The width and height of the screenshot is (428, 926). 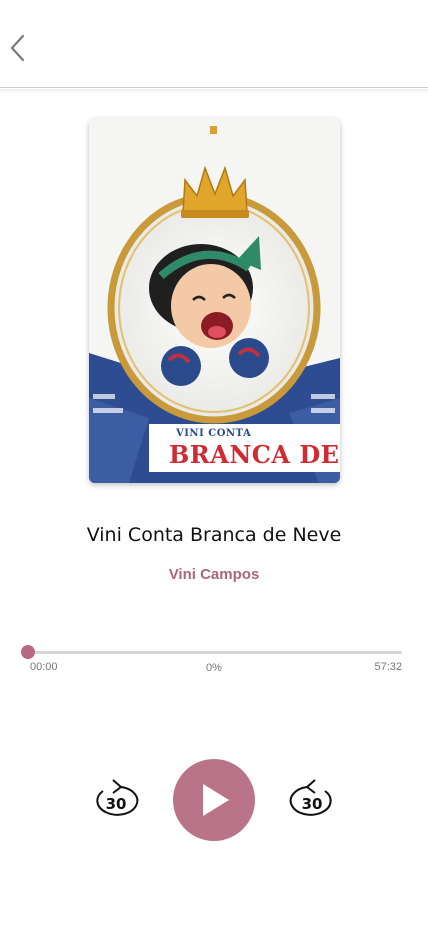 I want to click on play-button, so click(x=214, y=800).